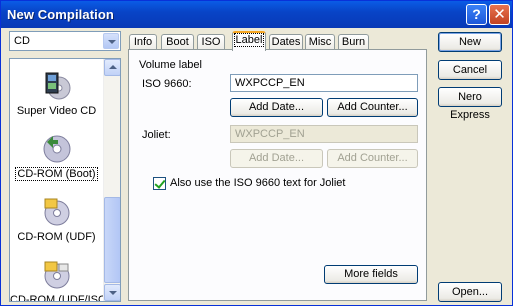 This screenshot has height=306, width=513. I want to click on list-item-cd-rom-udf-iso: CD-ROM (UDF/ISO), so click(60, 280).